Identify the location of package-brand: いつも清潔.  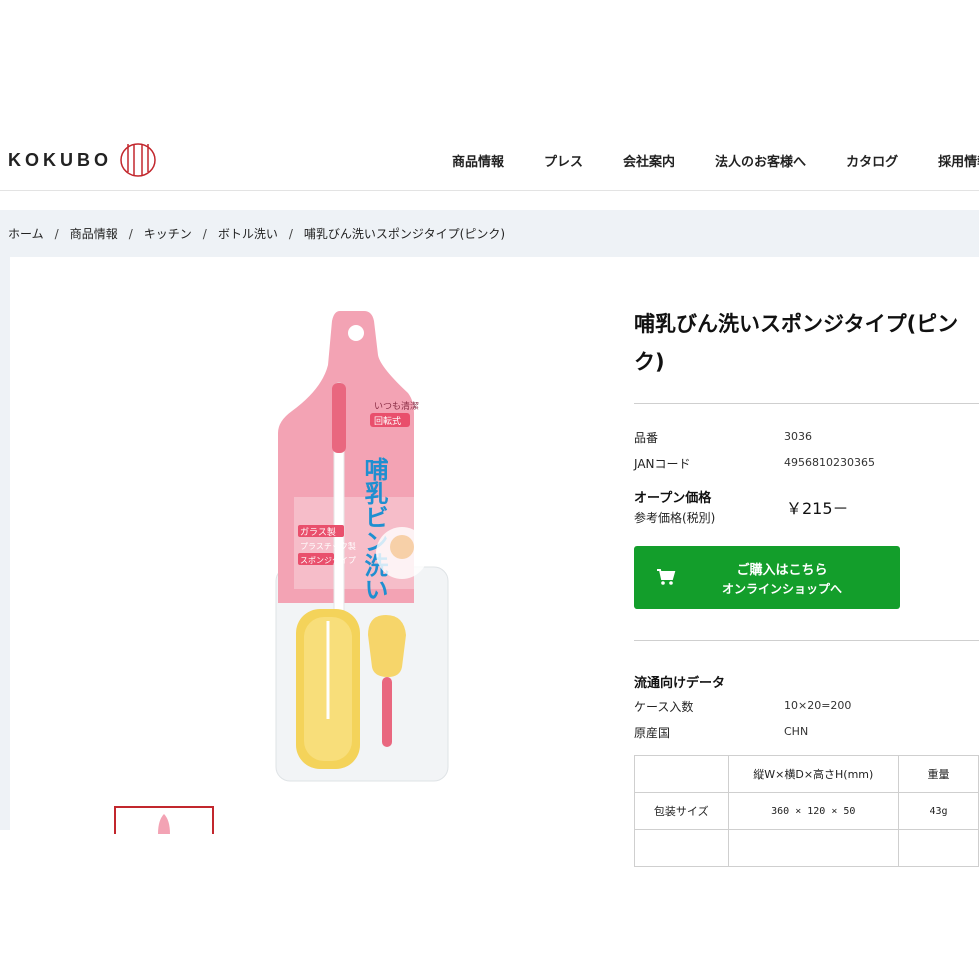
(396, 406).